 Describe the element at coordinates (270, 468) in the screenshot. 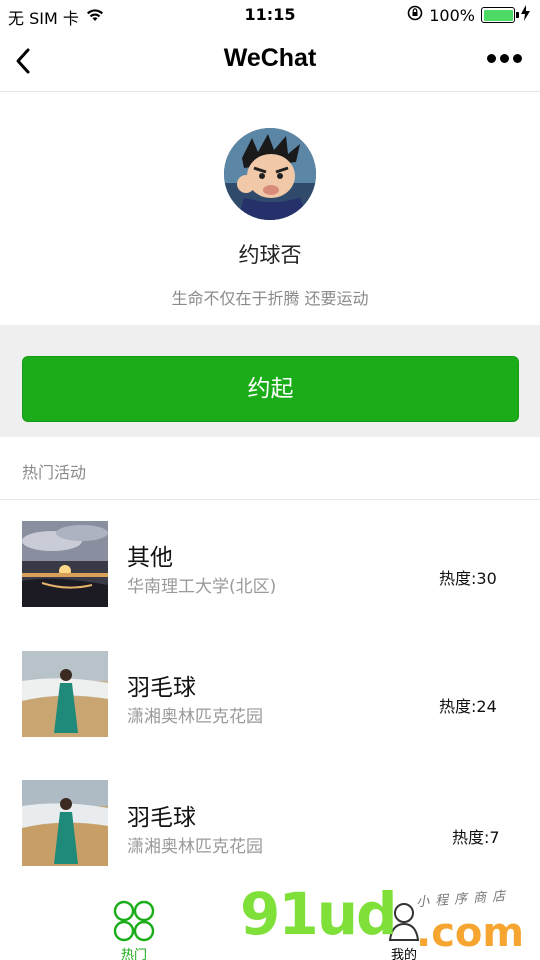

I see `section-header: 热门活动` at that location.